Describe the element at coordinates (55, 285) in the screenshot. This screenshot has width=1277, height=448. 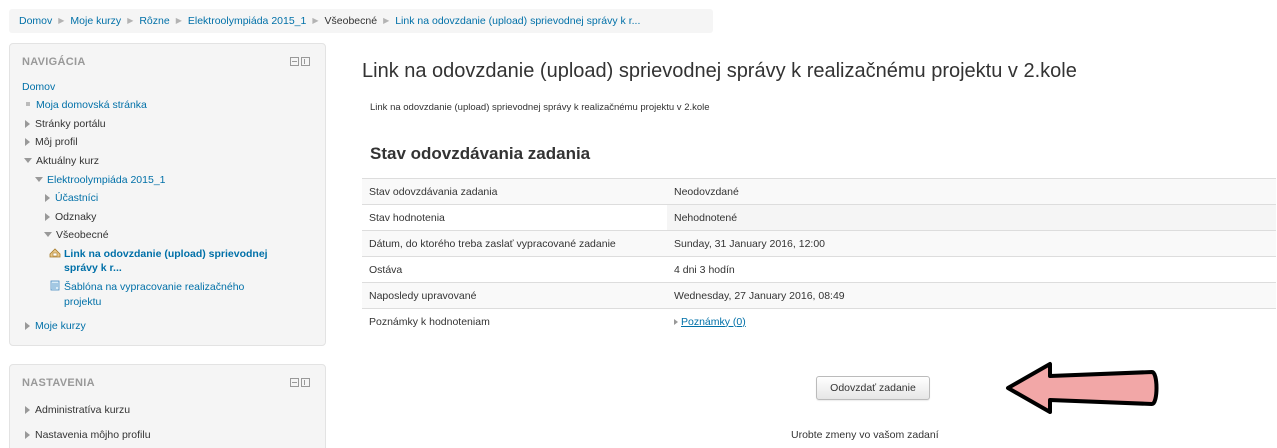
I see `document-icon` at that location.